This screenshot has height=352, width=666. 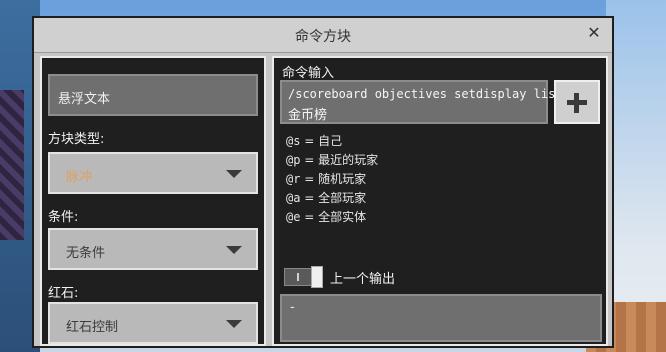 I want to click on condition-dropdown: 无条件, so click(x=153, y=249).